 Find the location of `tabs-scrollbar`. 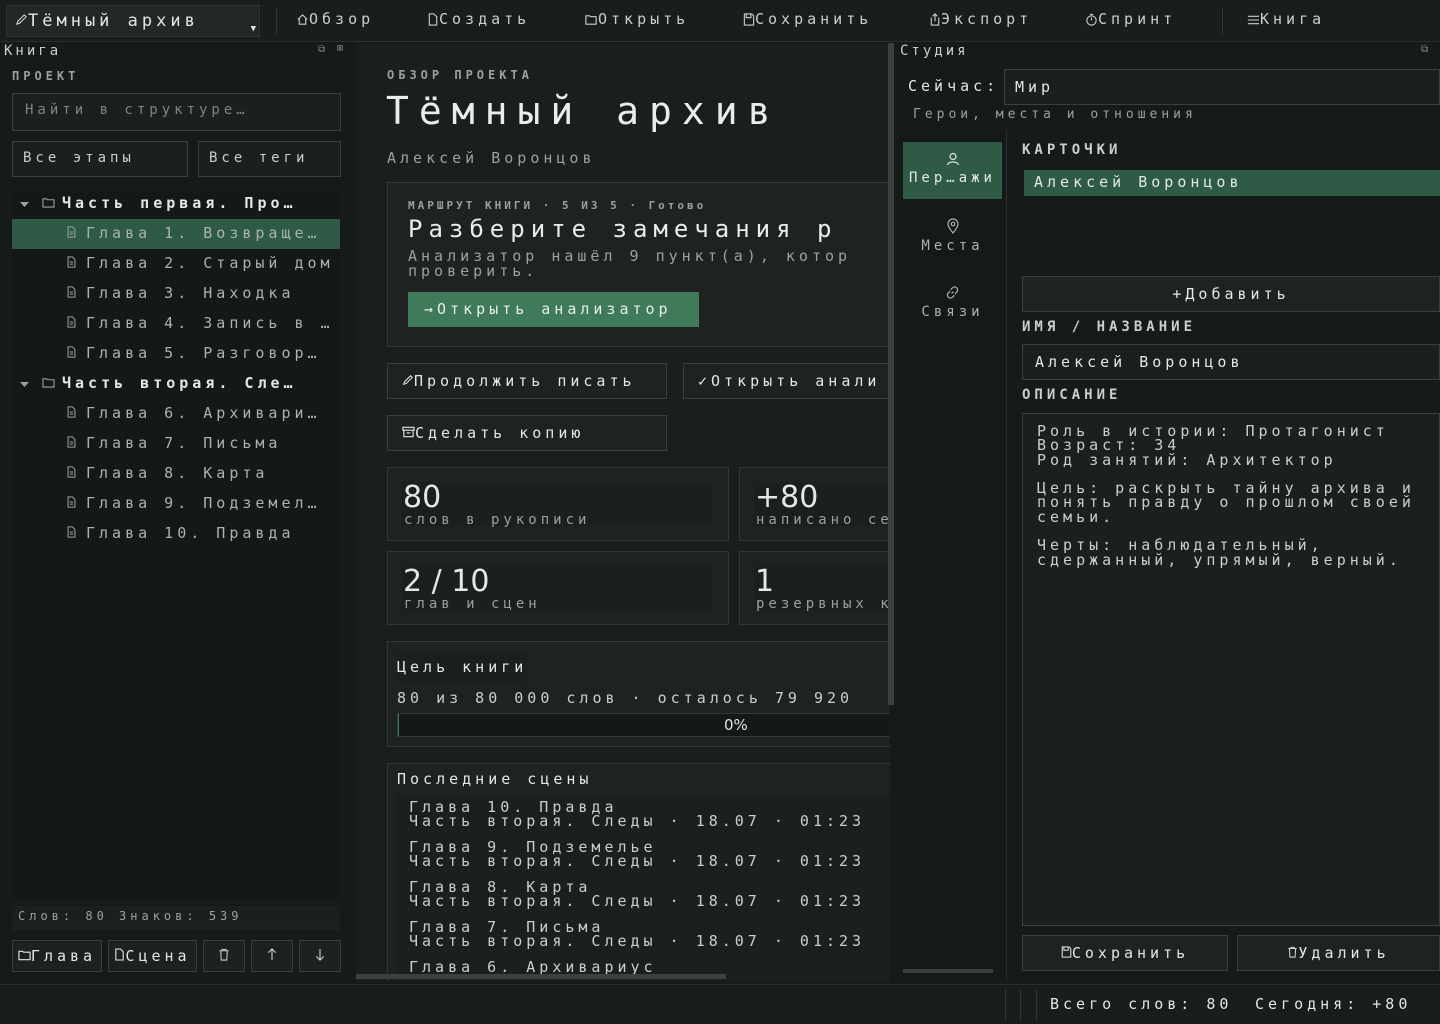

tabs-scrollbar is located at coordinates (948, 971).